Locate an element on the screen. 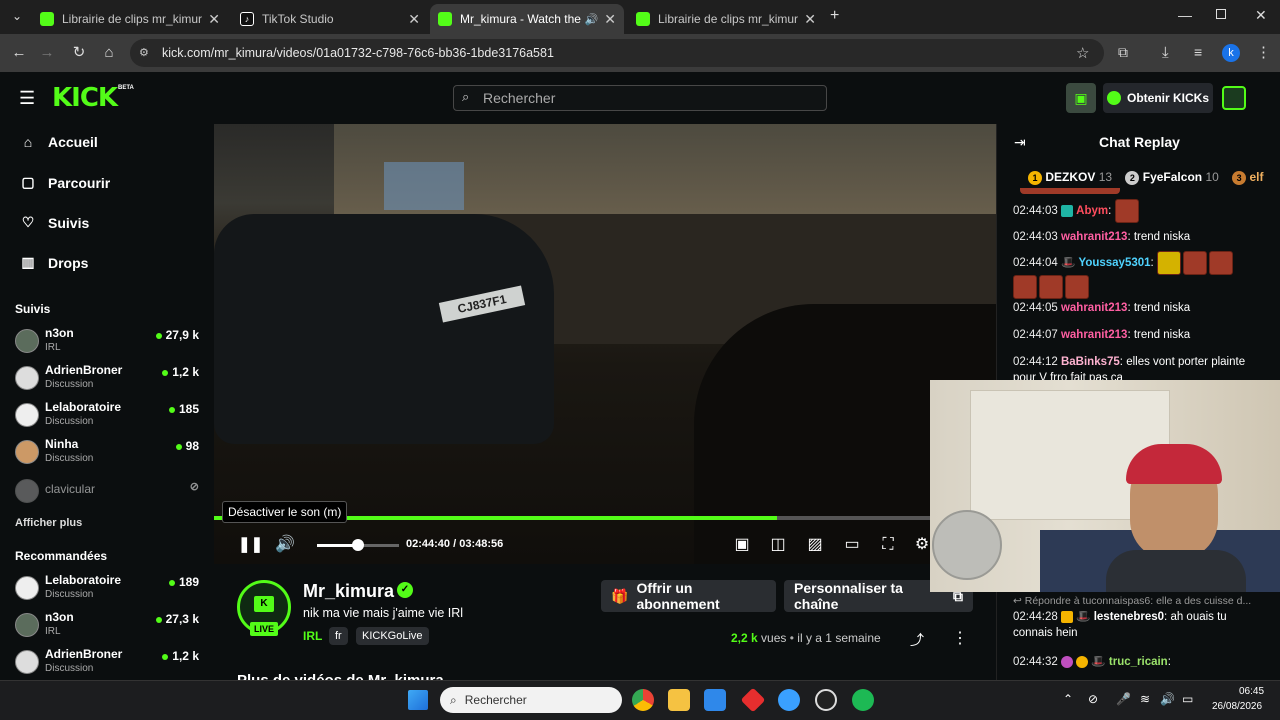 The image size is (1280, 720). share-icon: ⤴ is located at coordinates (917, 640).